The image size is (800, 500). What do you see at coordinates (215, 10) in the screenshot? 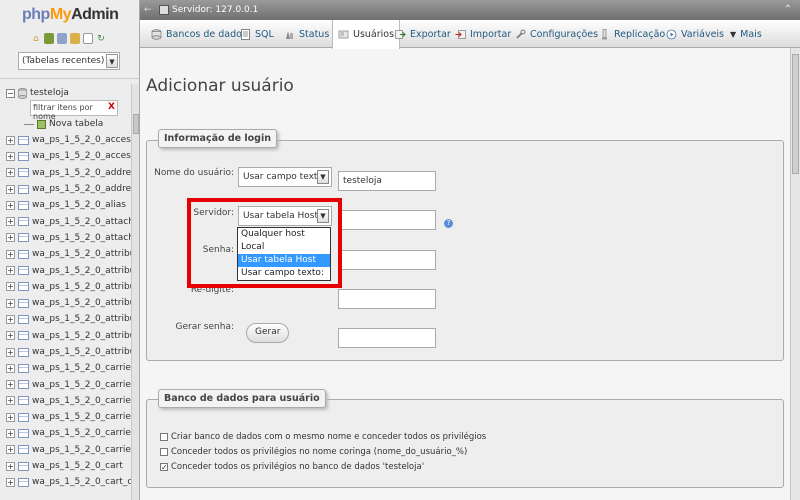
I see `server-link: Servidor: 127.0.0.1` at bounding box center [215, 10].